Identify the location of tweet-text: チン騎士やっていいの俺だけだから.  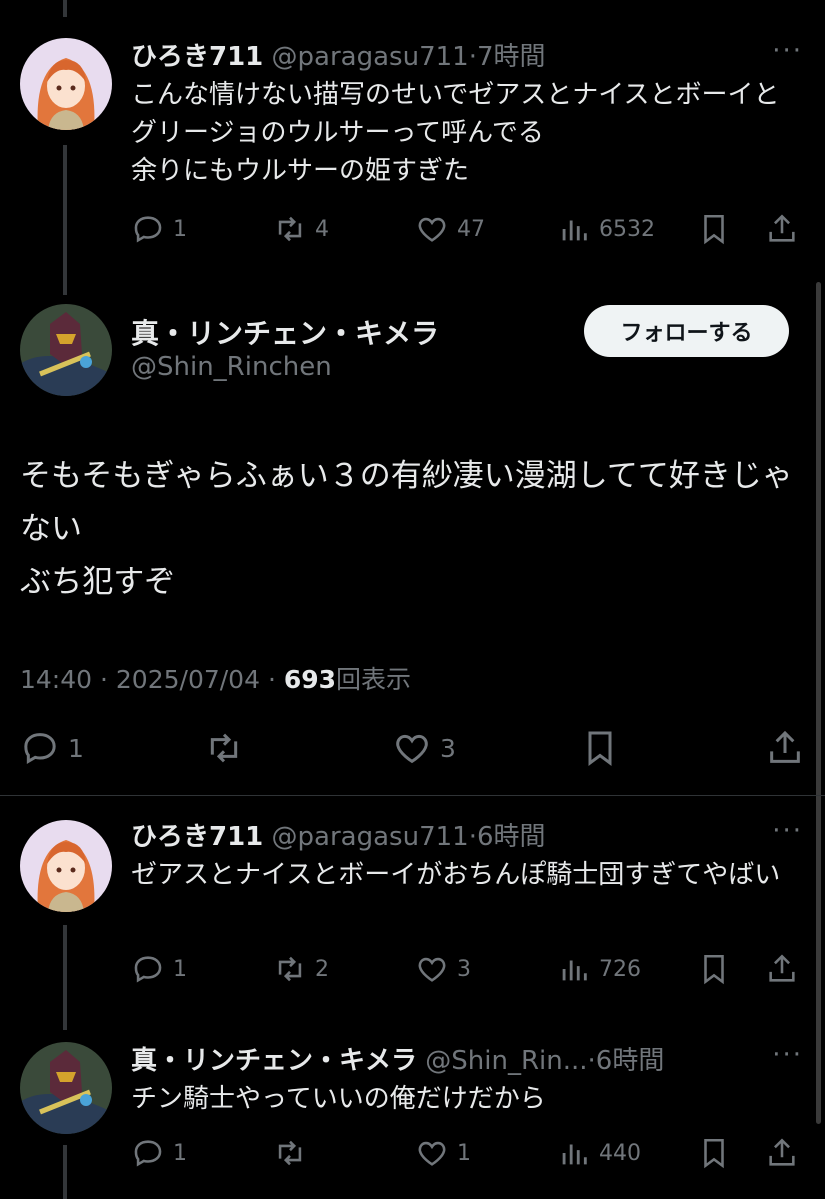
(338, 1099).